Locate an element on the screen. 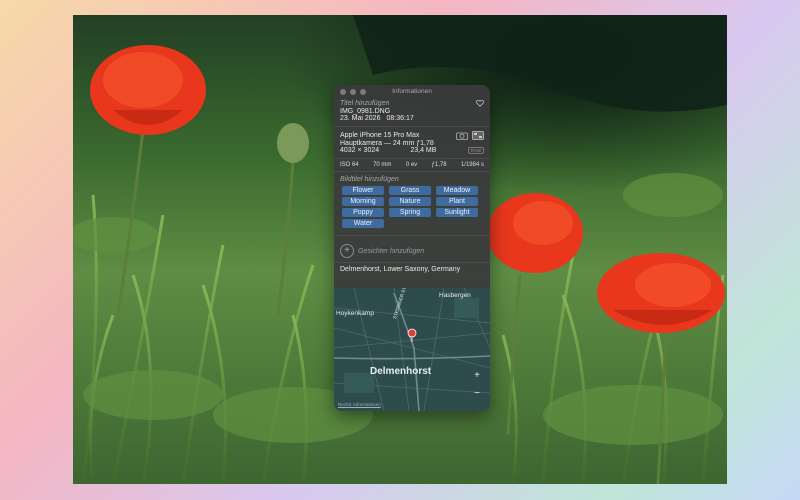 The width and height of the screenshot is (800, 500). tag-chip: Poppy is located at coordinates (363, 212).